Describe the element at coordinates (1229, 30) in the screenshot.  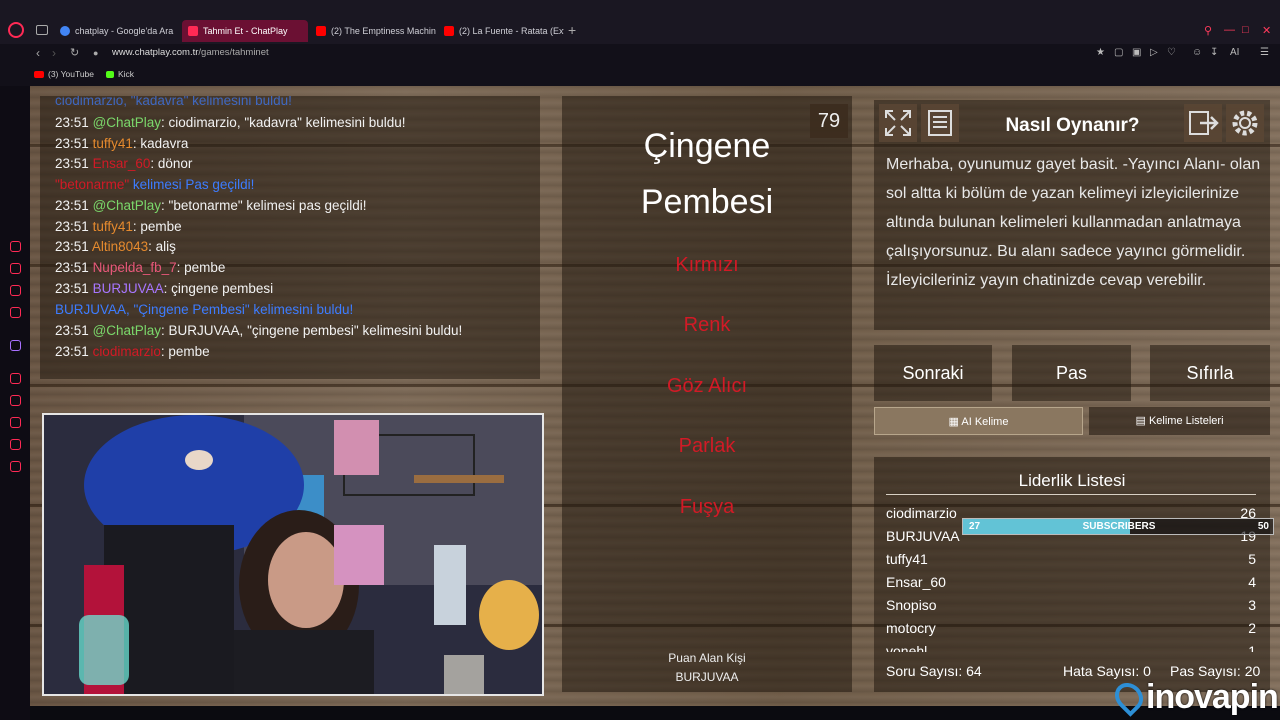
I see `minimize-icon: —` at that location.